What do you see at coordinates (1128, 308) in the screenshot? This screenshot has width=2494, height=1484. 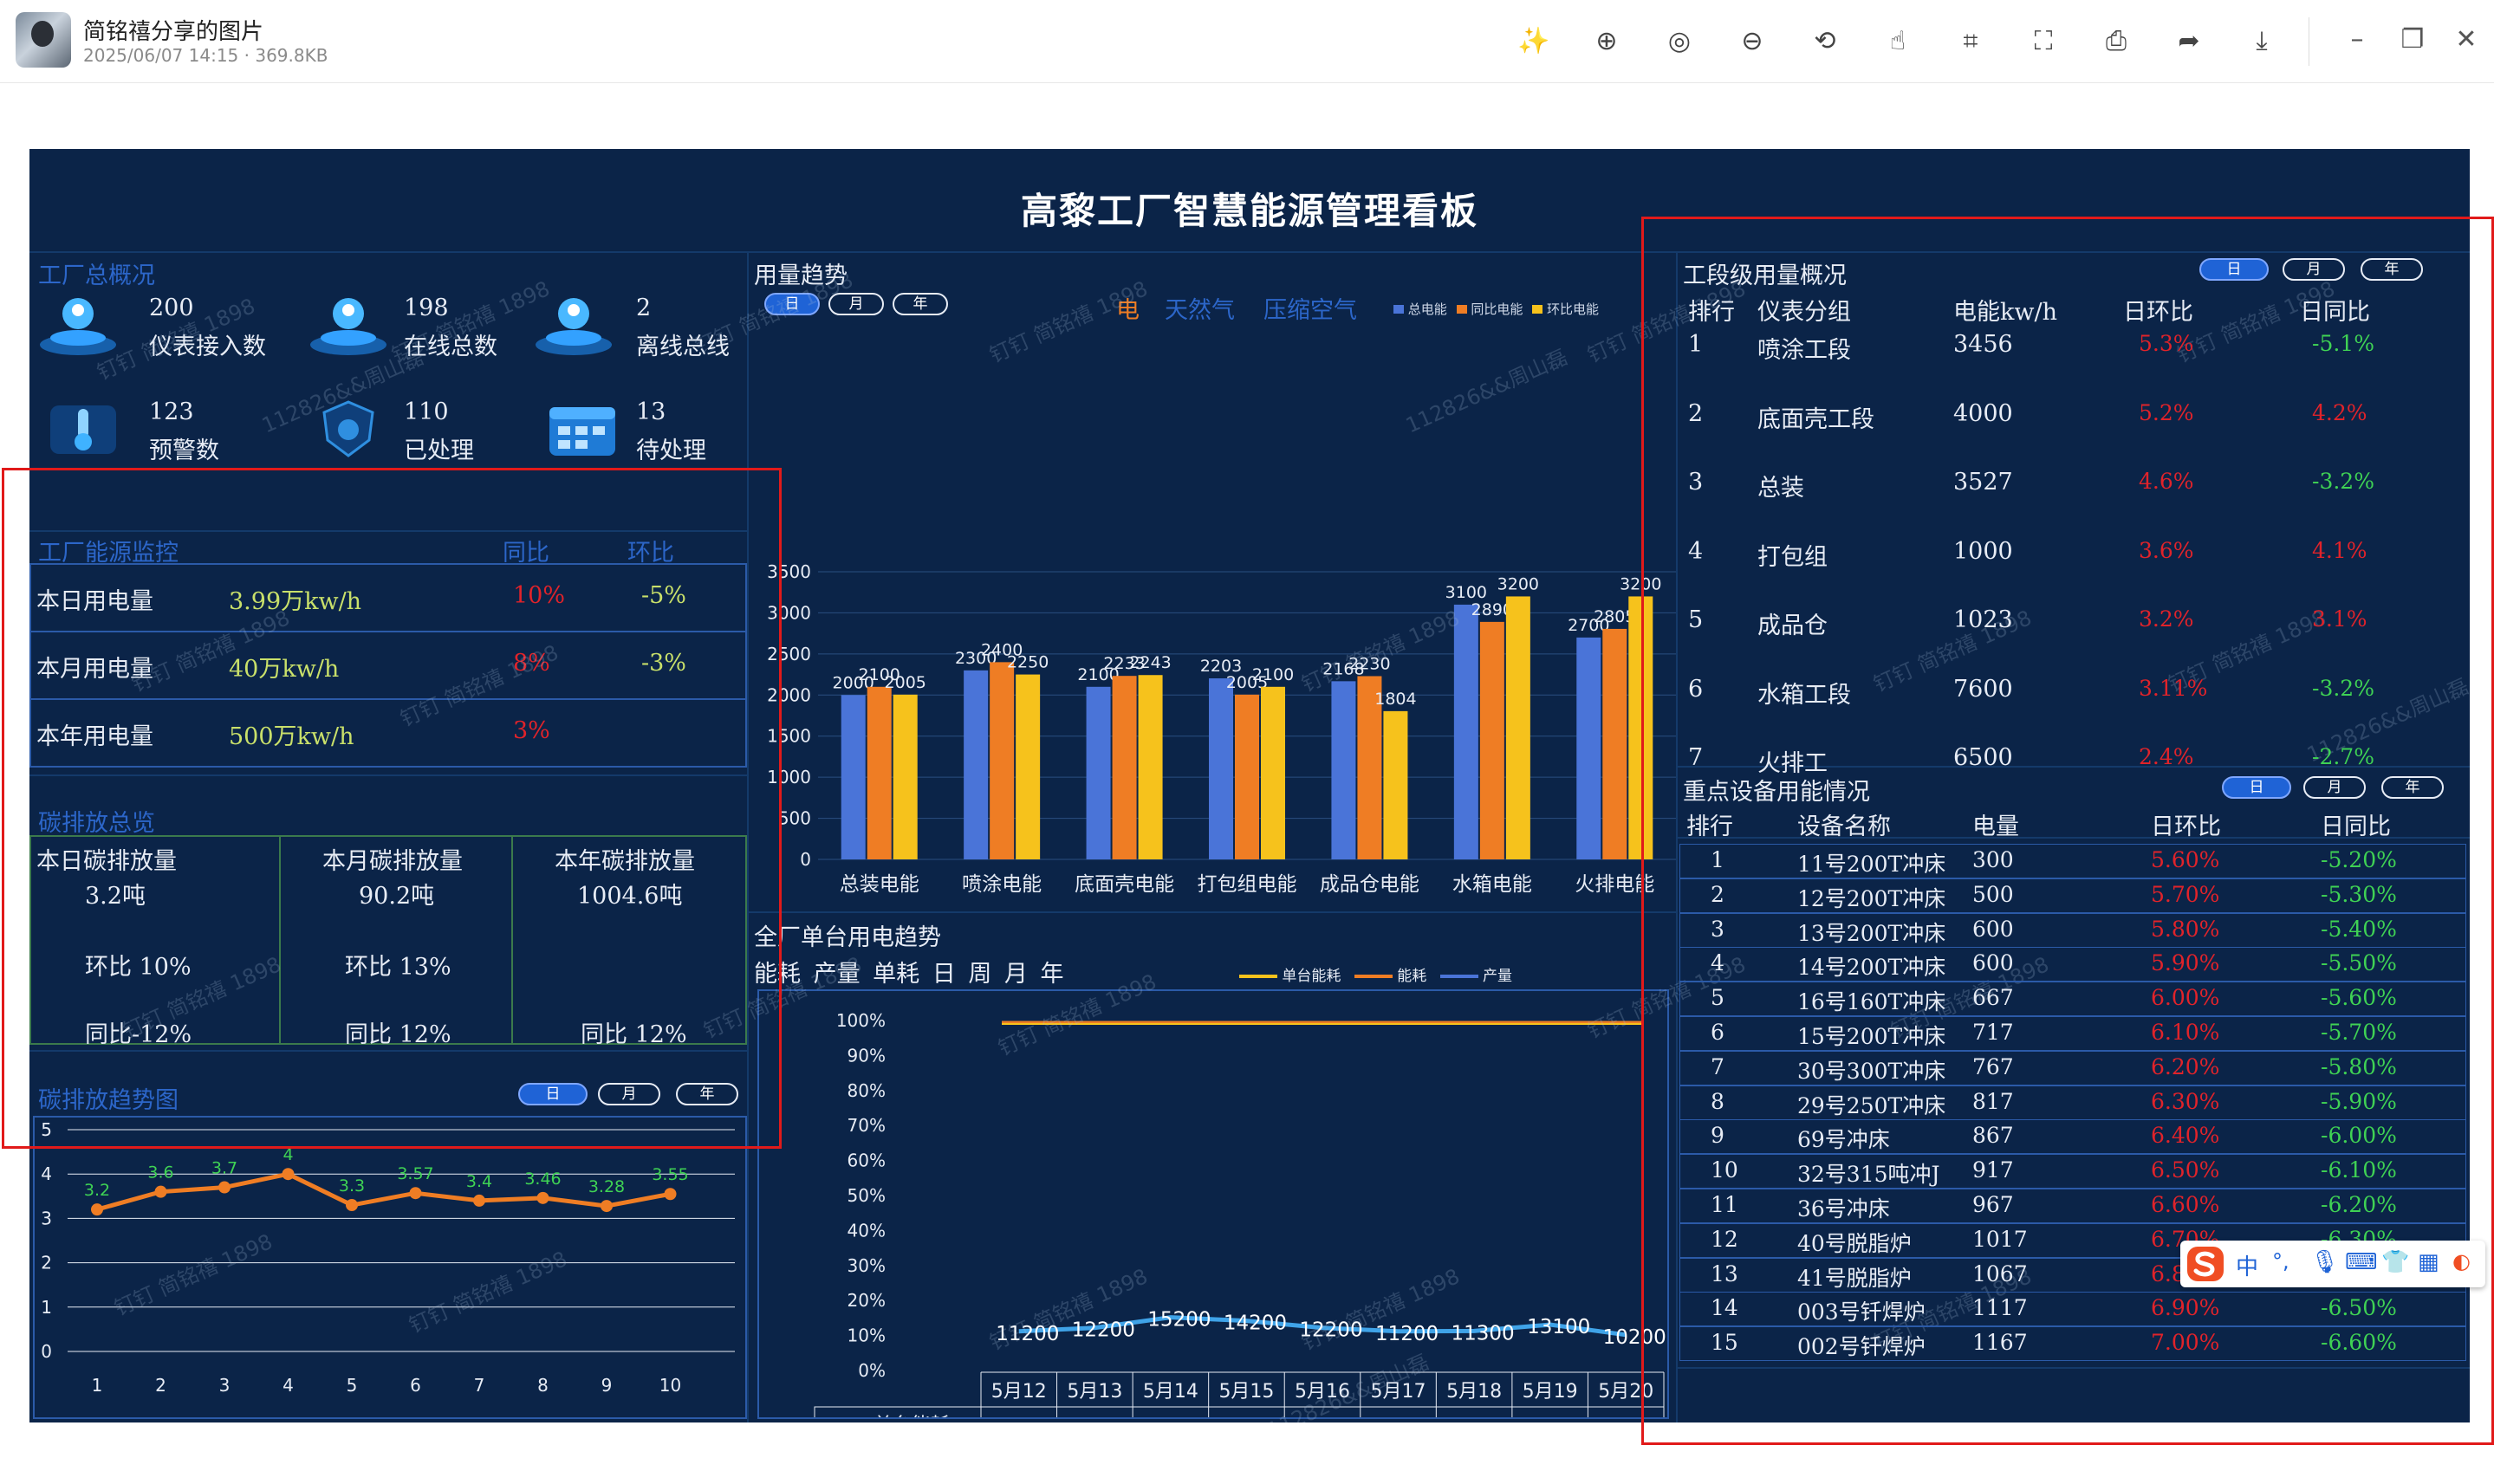 I see `usage-type-electric: 电` at bounding box center [1128, 308].